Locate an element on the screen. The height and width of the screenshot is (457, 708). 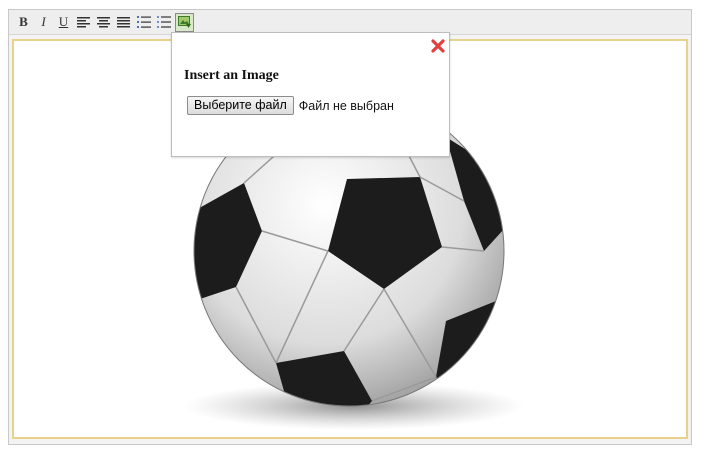
unordered-list-icon is located at coordinates (163, 22).